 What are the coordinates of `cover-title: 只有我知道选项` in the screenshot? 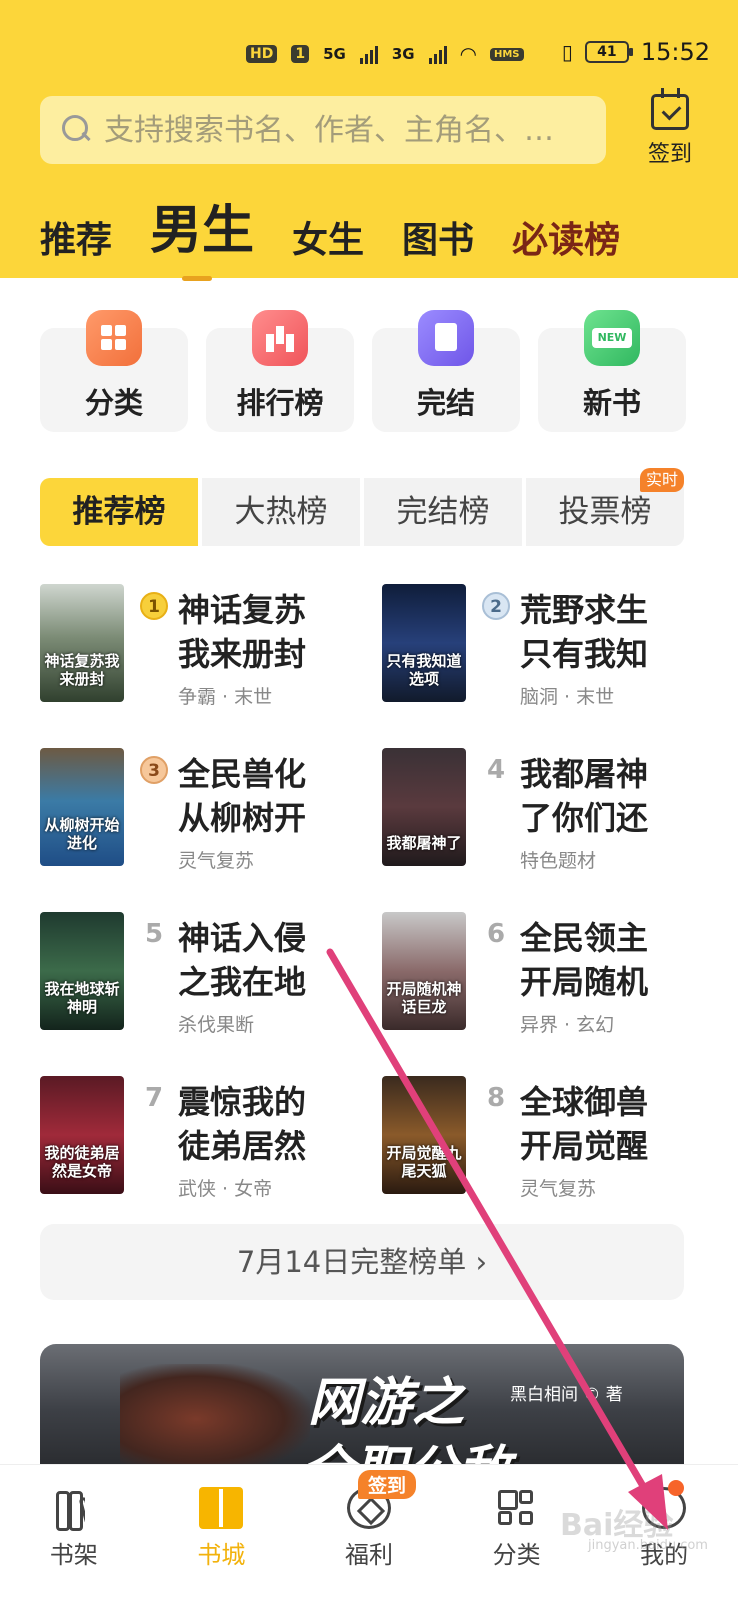 It's located at (424, 670).